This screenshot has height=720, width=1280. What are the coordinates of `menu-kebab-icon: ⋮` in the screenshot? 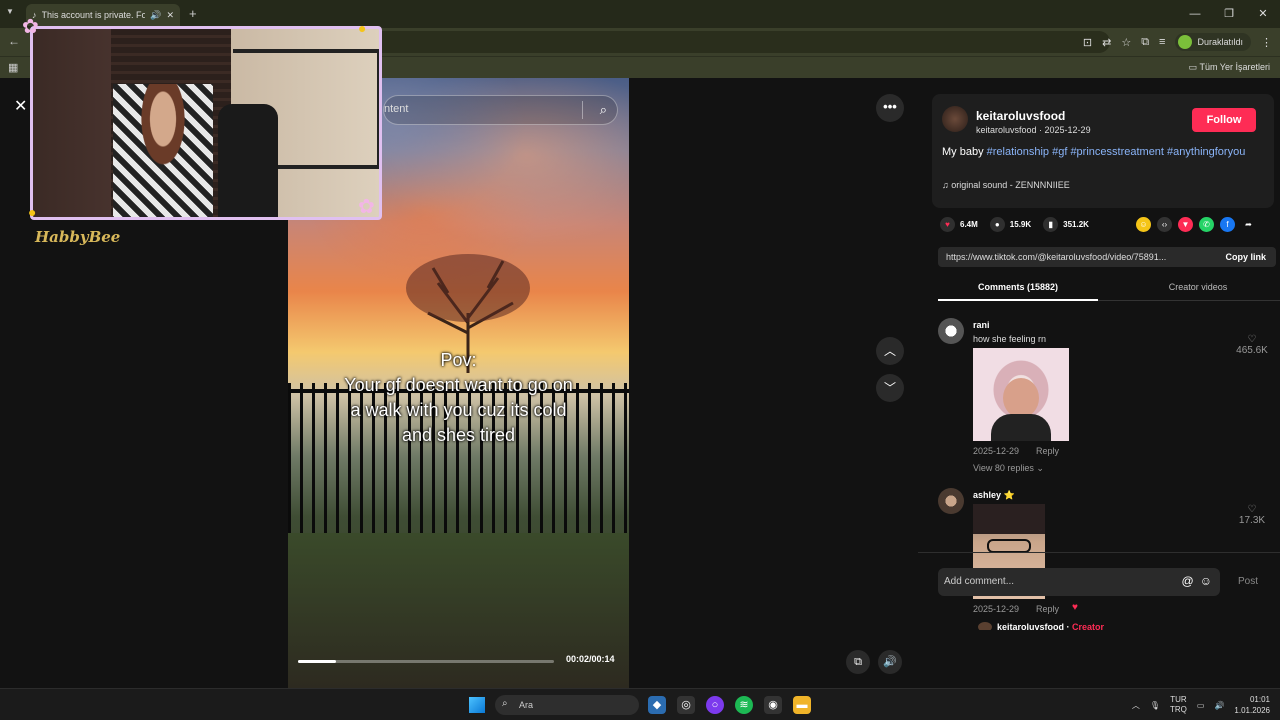 It's located at (1266, 42).